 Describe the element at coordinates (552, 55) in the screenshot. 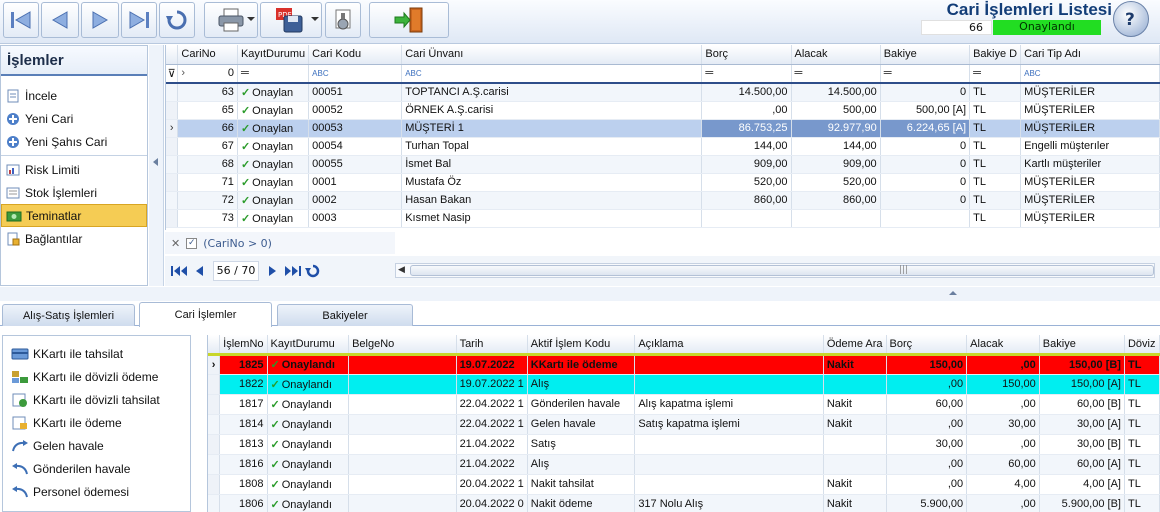

I see `col-header-cari-unvani: Cari Ünvanı` at that location.